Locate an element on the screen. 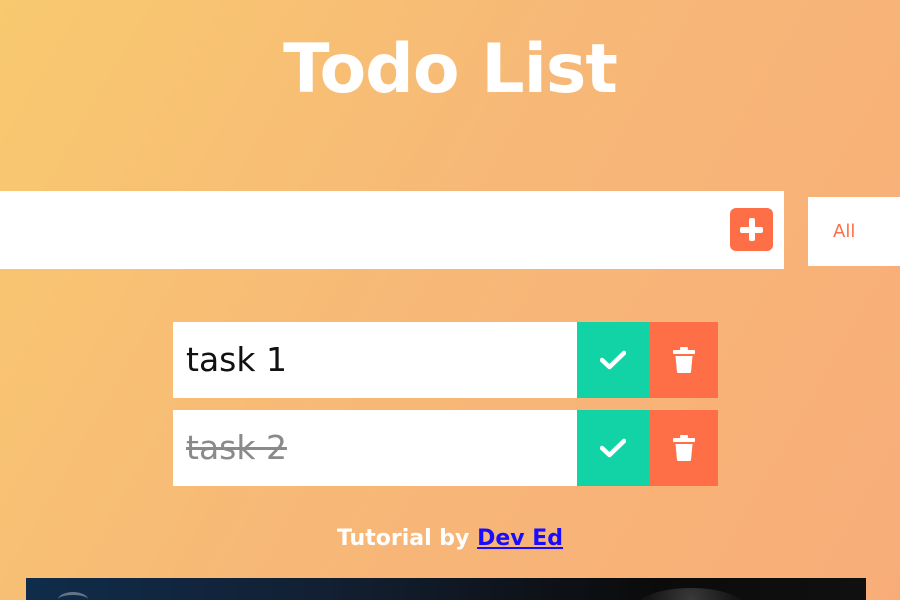  filter-select: All is located at coordinates (854, 231).